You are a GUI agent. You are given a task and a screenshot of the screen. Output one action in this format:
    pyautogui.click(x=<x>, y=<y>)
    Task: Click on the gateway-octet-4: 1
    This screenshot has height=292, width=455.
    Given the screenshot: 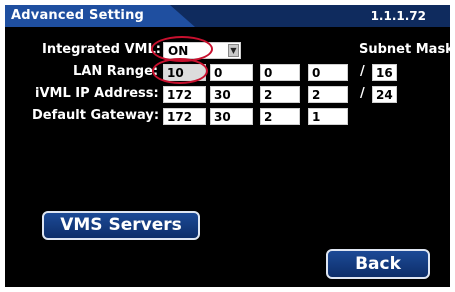 What is the action you would take?
    pyautogui.click(x=328, y=116)
    